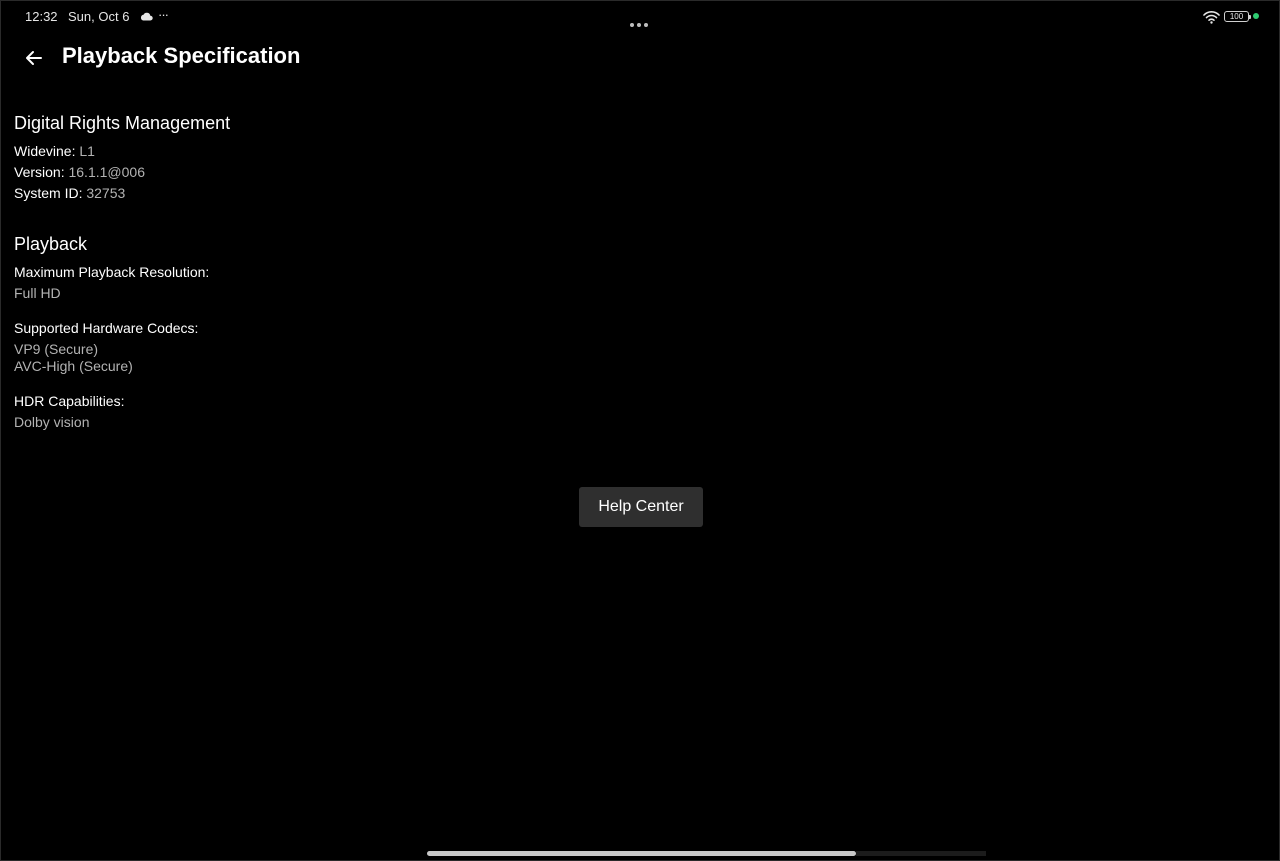  Describe the element at coordinates (51, 244) in the screenshot. I see `playback-section-title: Playback` at that location.